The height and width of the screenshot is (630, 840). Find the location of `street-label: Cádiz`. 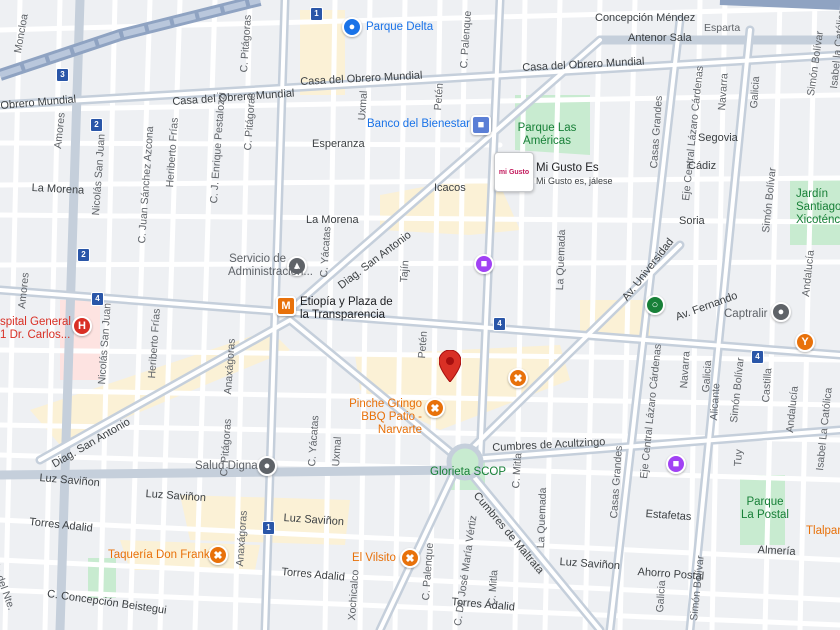

street-label: Cádiz is located at coordinates (702, 166).